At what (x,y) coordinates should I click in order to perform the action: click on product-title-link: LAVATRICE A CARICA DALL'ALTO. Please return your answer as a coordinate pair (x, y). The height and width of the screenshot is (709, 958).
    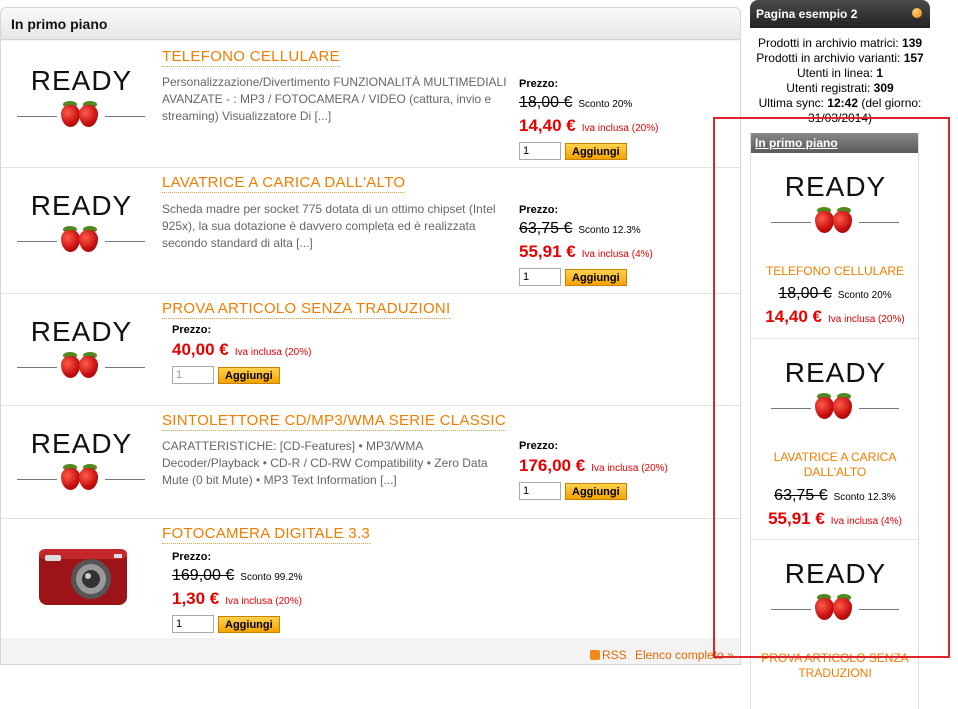
    Looking at the image, I should click on (284, 183).